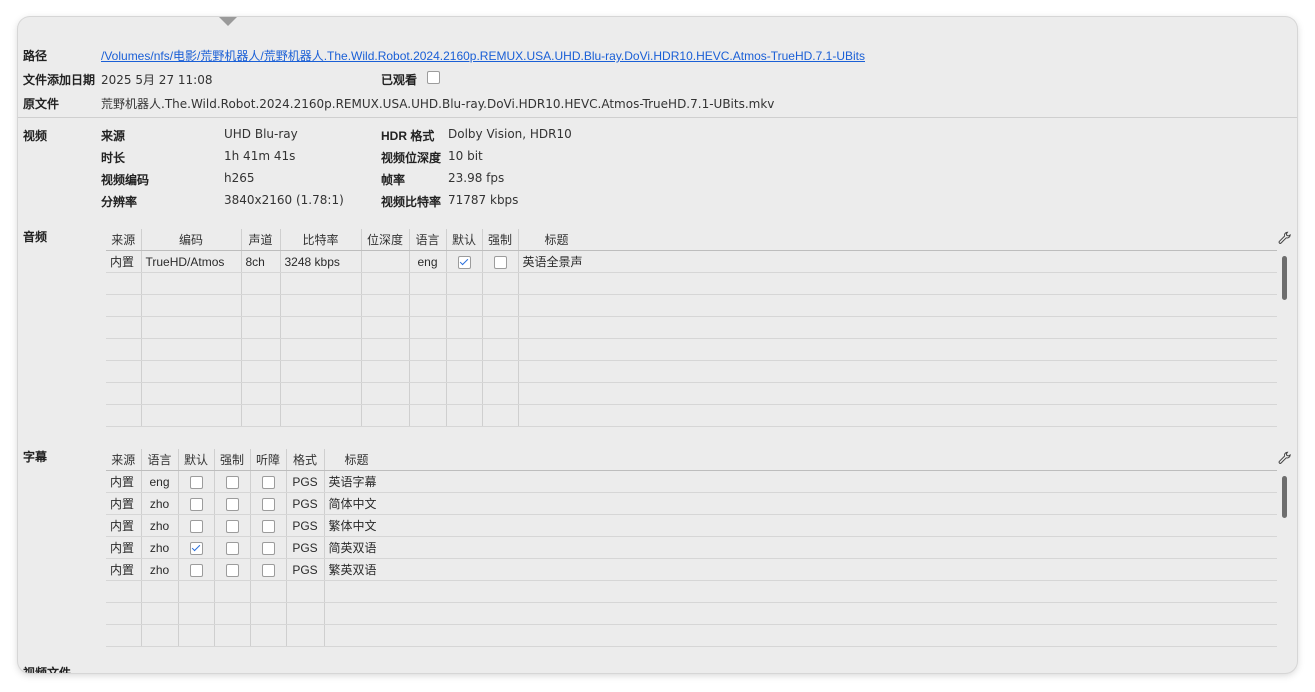 Image resolution: width=1315 pixels, height=692 pixels. Describe the element at coordinates (428, 240) in the screenshot. I see `audio-col-language: 语言` at that location.